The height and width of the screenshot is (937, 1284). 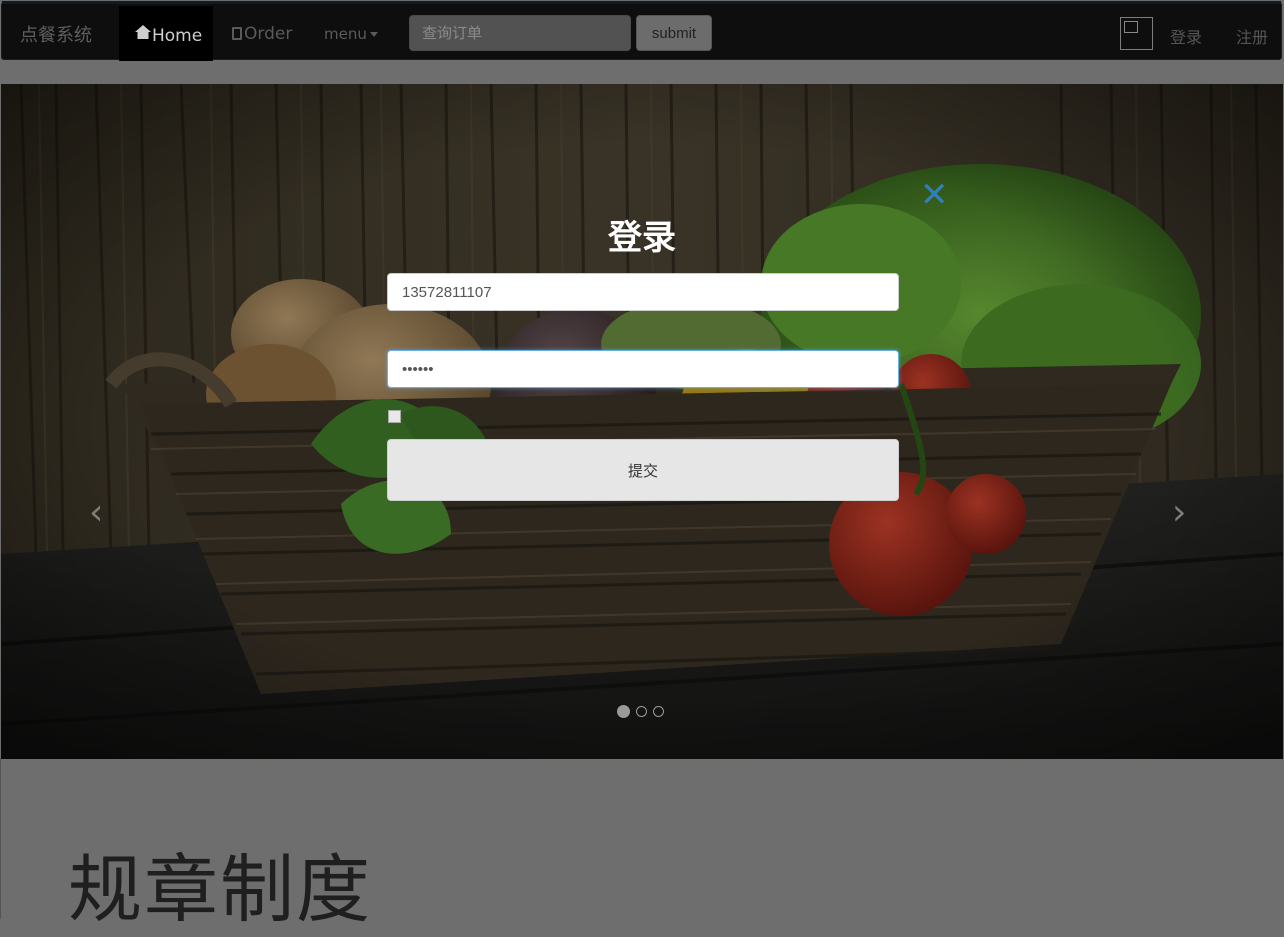 I want to click on nav-login-link: 登录, so click(x=1186, y=36).